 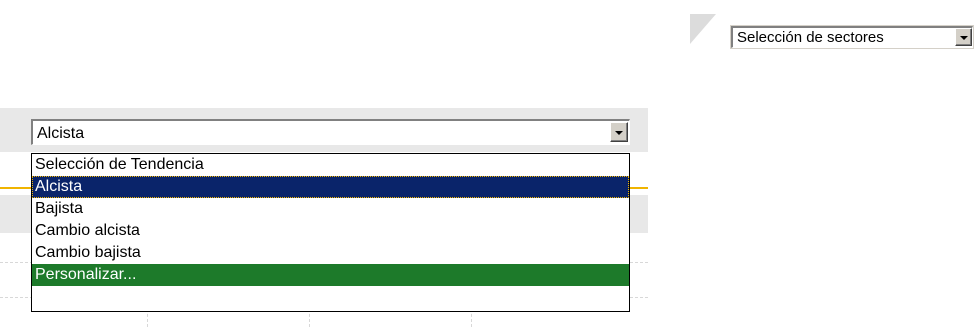 What do you see at coordinates (703, 29) in the screenshot?
I see `corner-decoration` at bounding box center [703, 29].